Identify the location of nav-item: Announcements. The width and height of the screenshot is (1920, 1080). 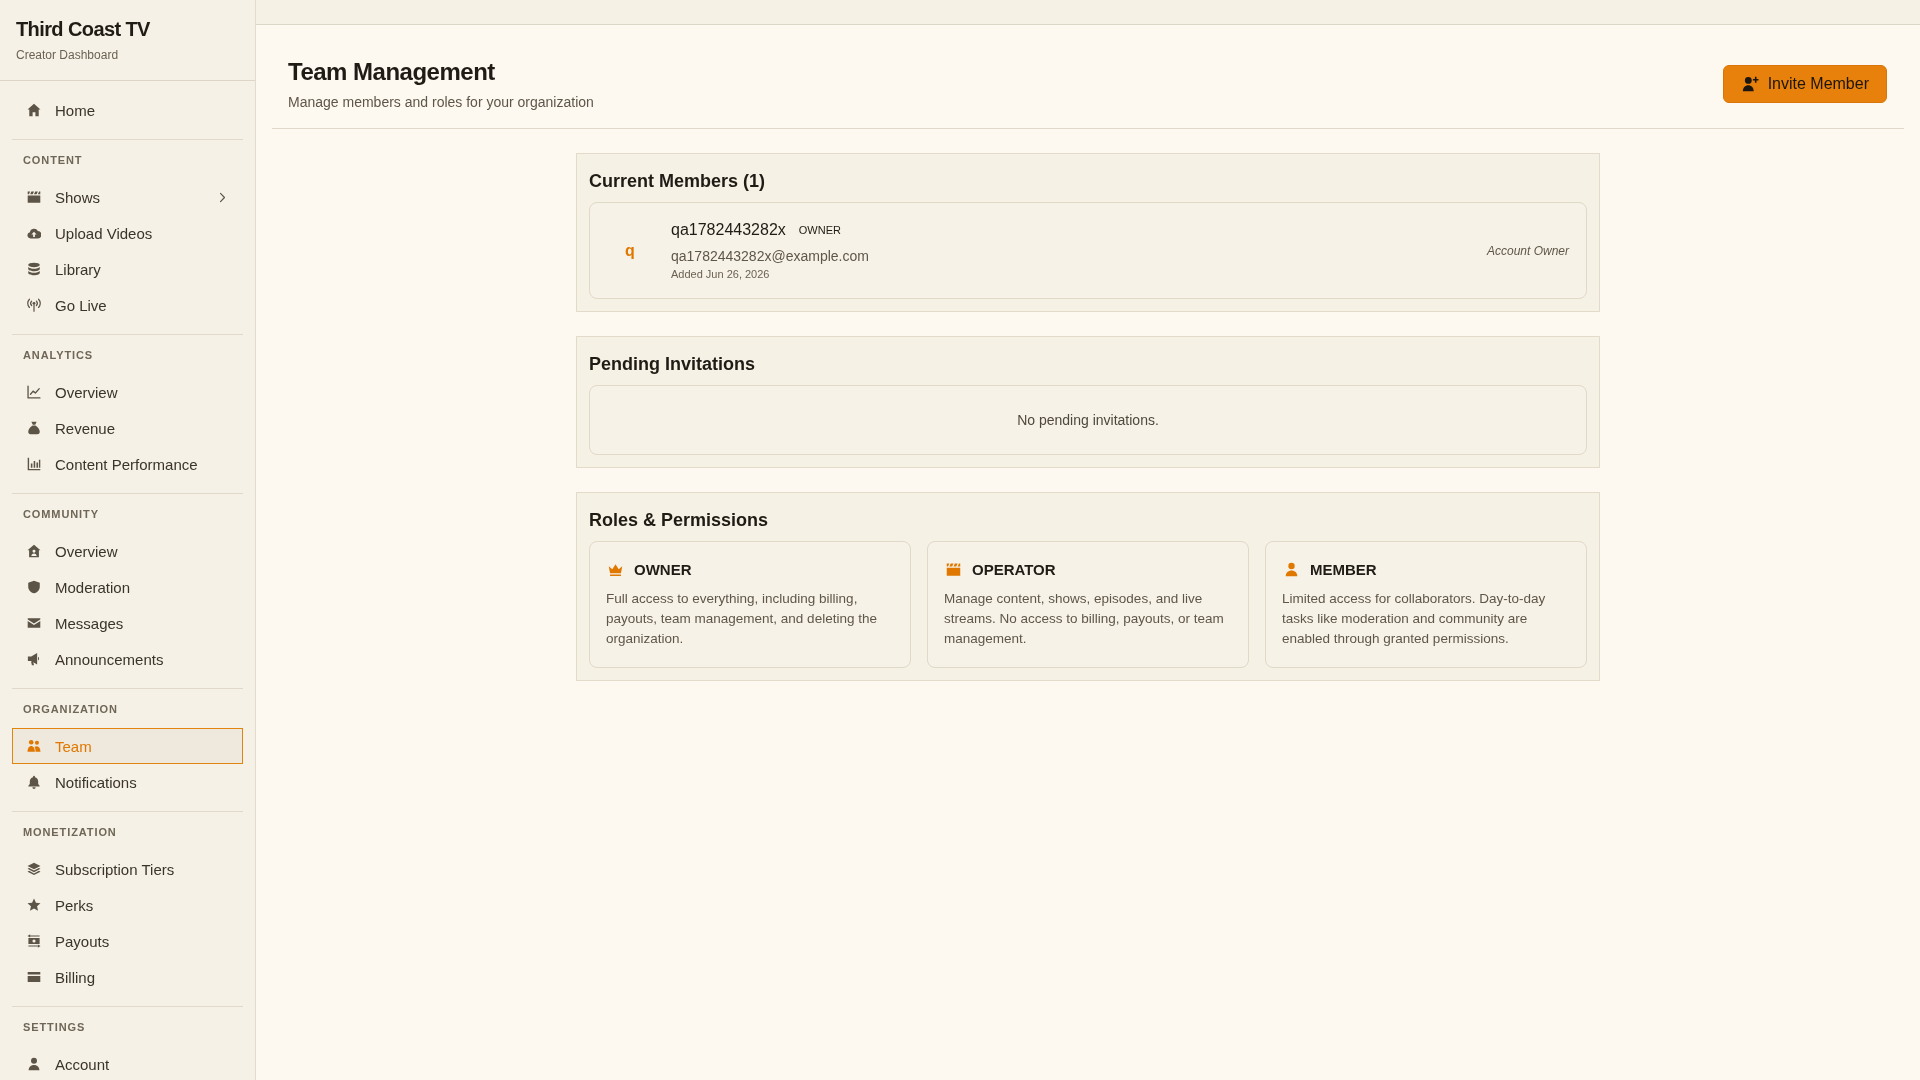
(127, 659).